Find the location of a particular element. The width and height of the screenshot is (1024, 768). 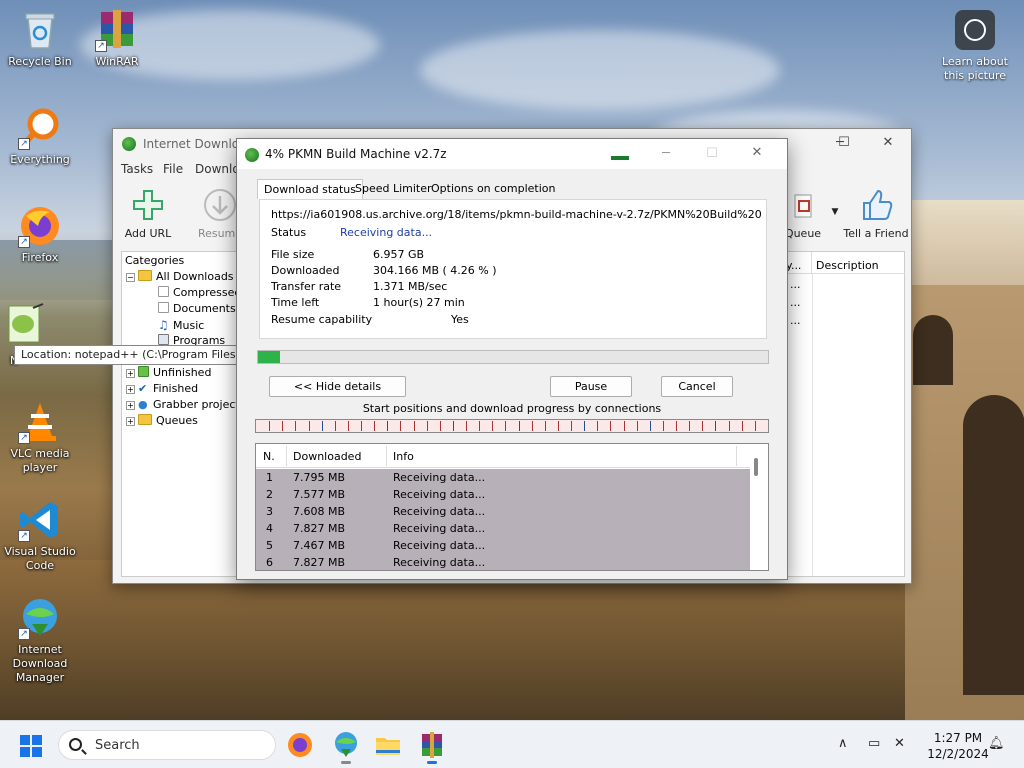

cancel-button: Cancel is located at coordinates (697, 386).